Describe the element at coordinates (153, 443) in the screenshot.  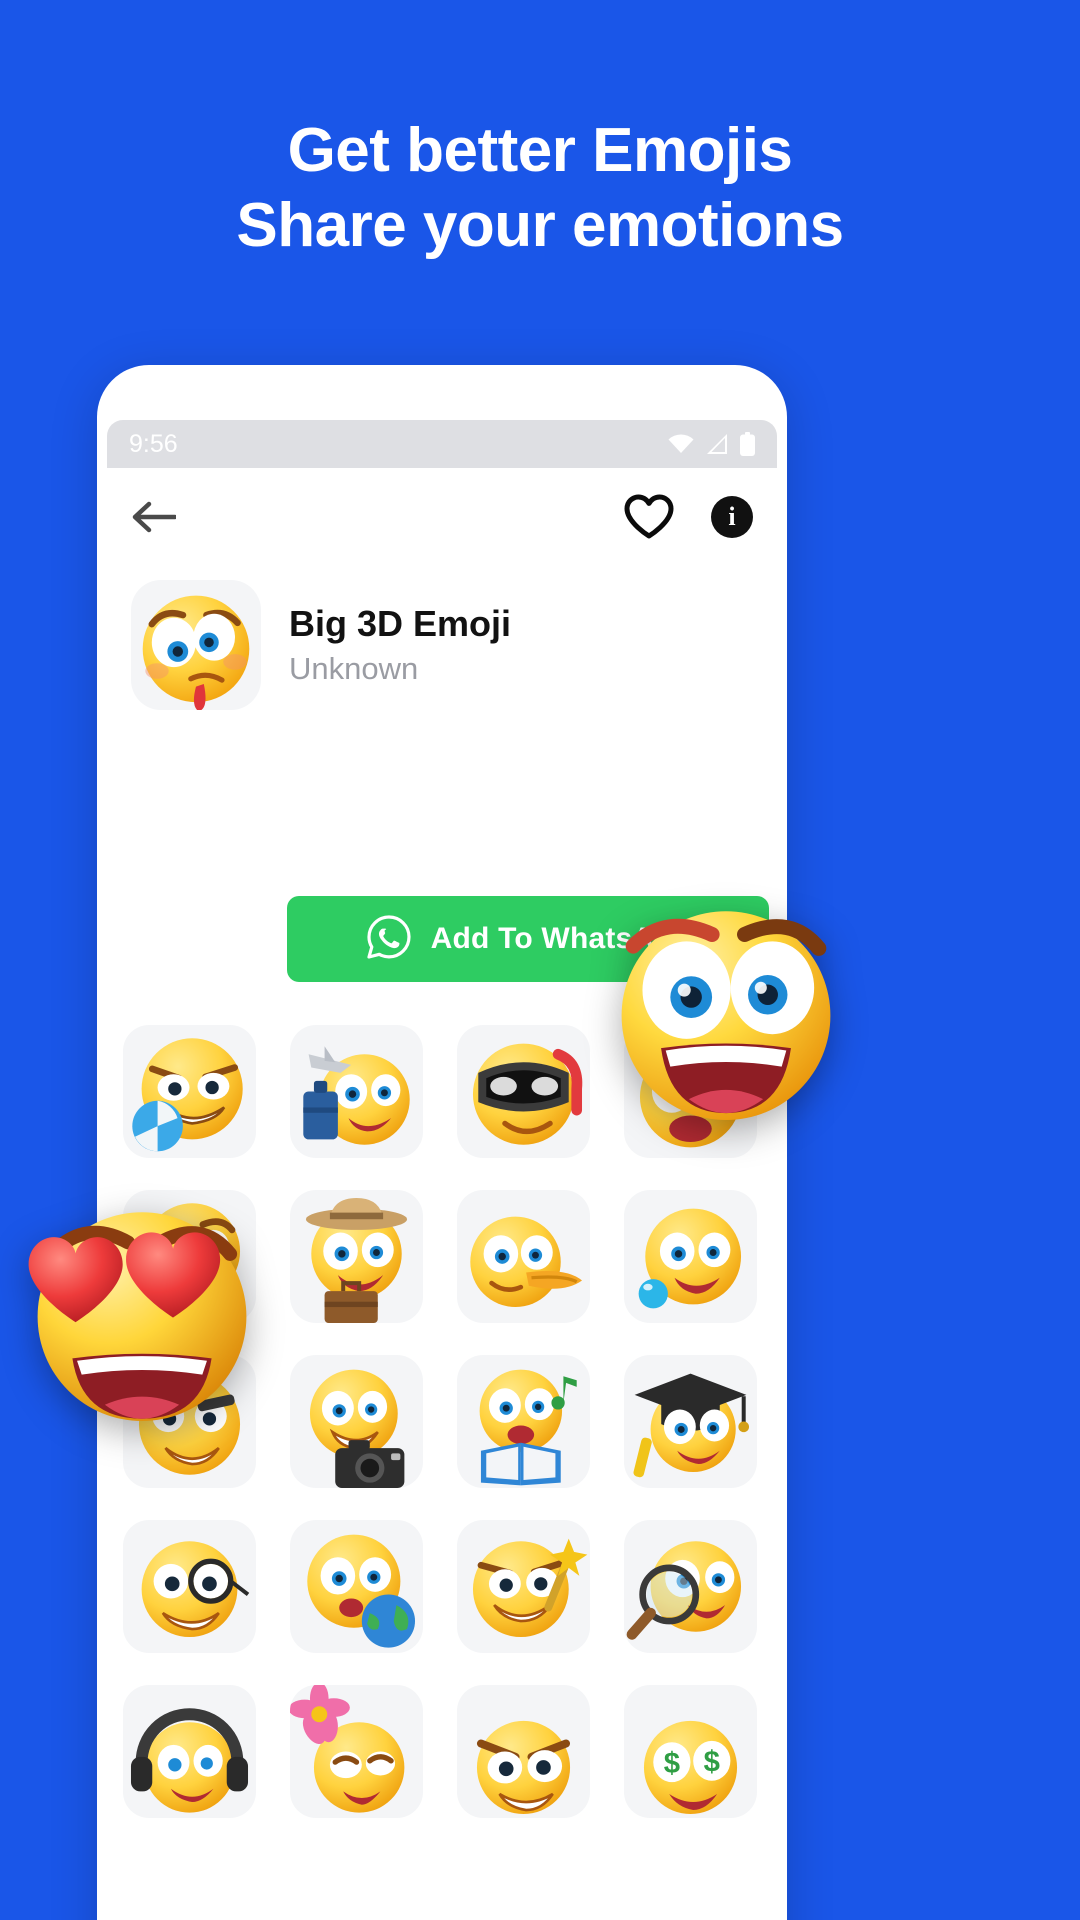
I see `status-bar-time: 9:56` at that location.